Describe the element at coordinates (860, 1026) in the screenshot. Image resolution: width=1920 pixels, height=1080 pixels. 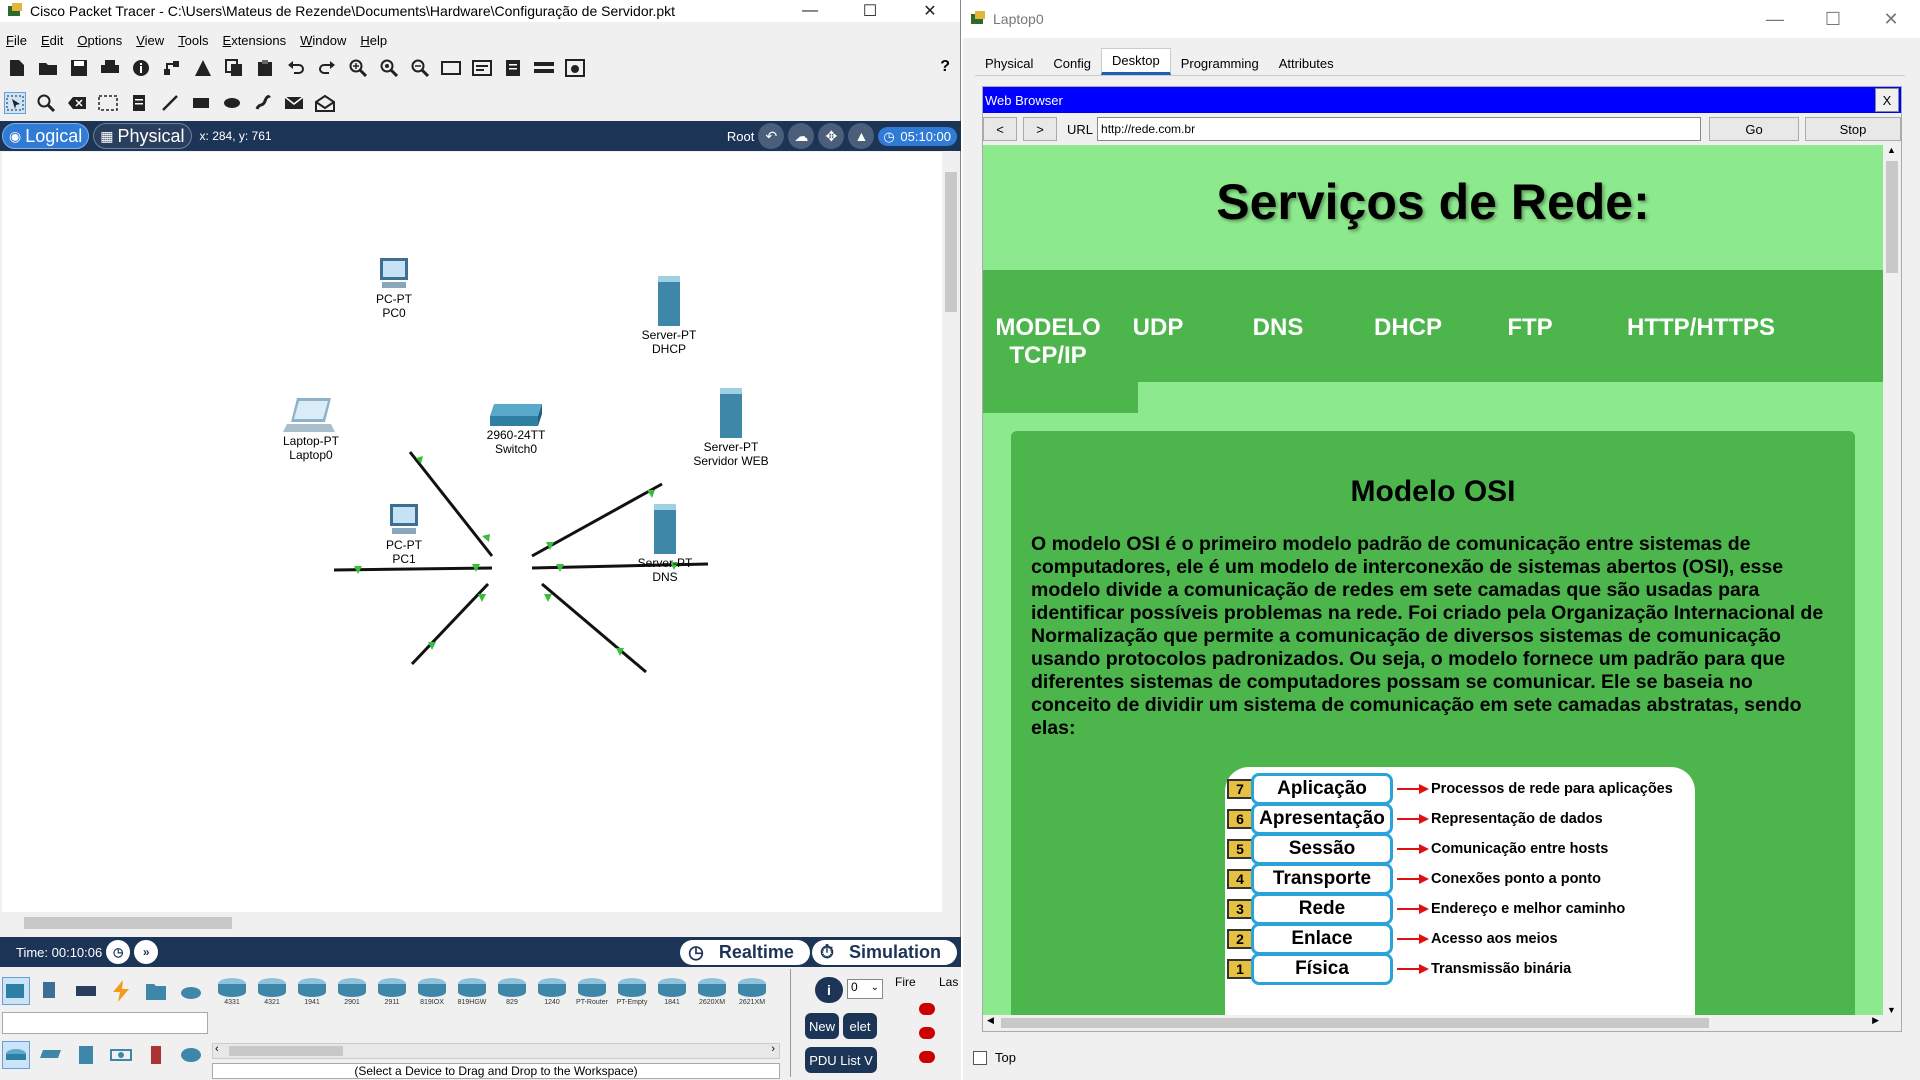
I see `delete-scenario-button: elet` at that location.